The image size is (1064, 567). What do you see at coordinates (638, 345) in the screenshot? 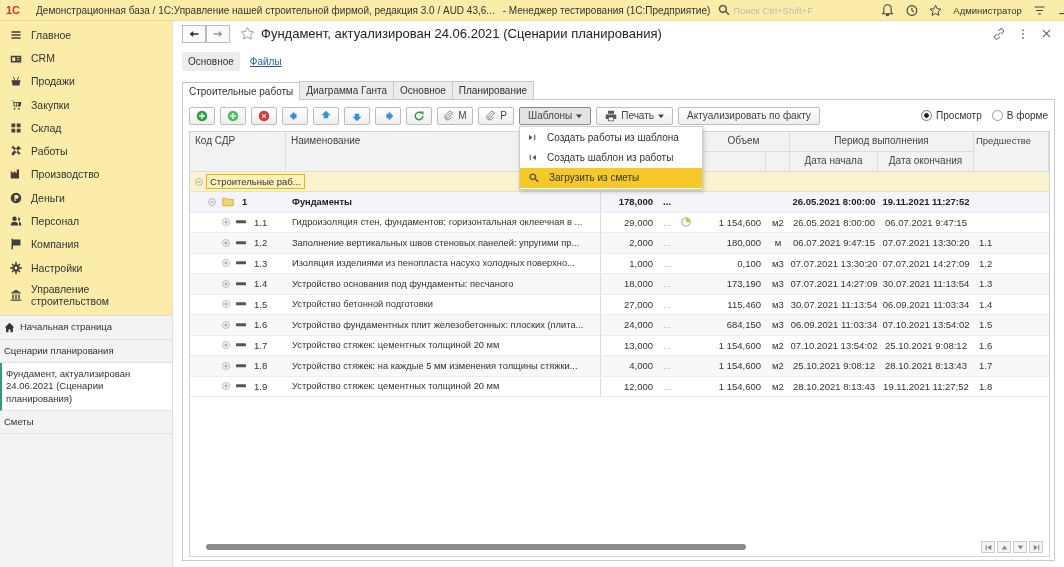
I see `table-cell: 13,000` at bounding box center [638, 345].